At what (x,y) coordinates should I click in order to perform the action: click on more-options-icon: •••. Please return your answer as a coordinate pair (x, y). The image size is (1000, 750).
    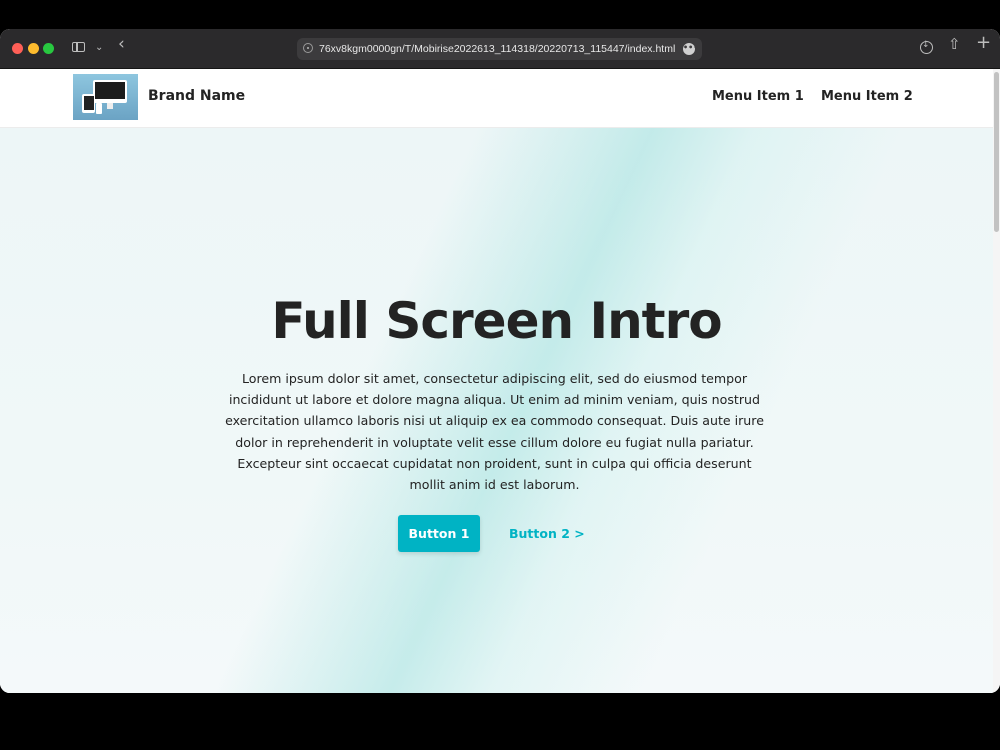
    Looking at the image, I should click on (690, 49).